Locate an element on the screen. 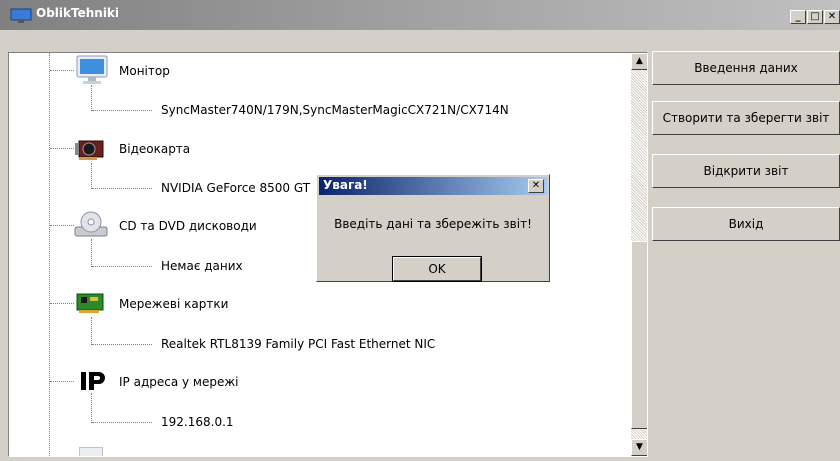 The width and height of the screenshot is (840, 461). tree-trunk-line is located at coordinates (49, 254).